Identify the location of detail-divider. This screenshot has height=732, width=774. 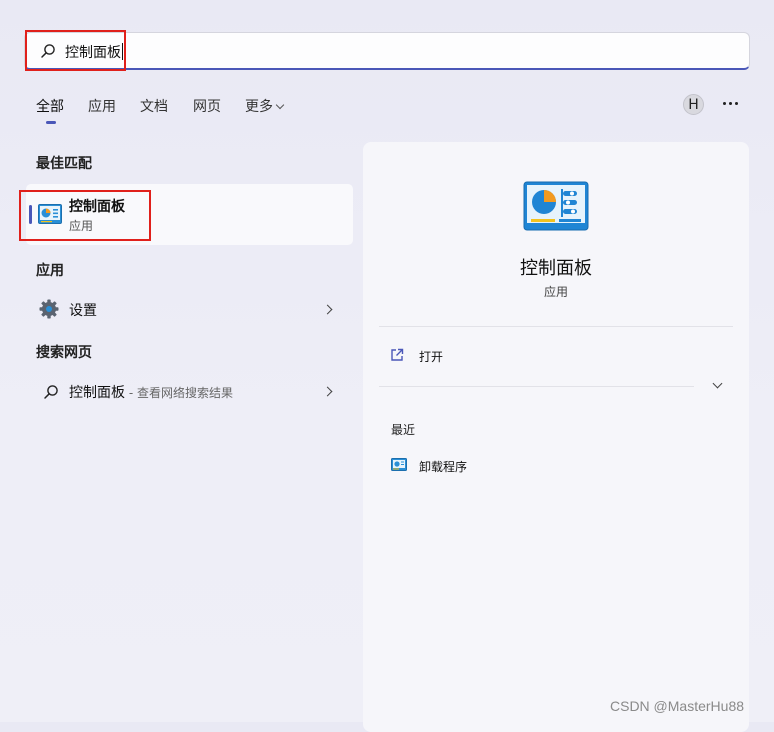
(556, 326).